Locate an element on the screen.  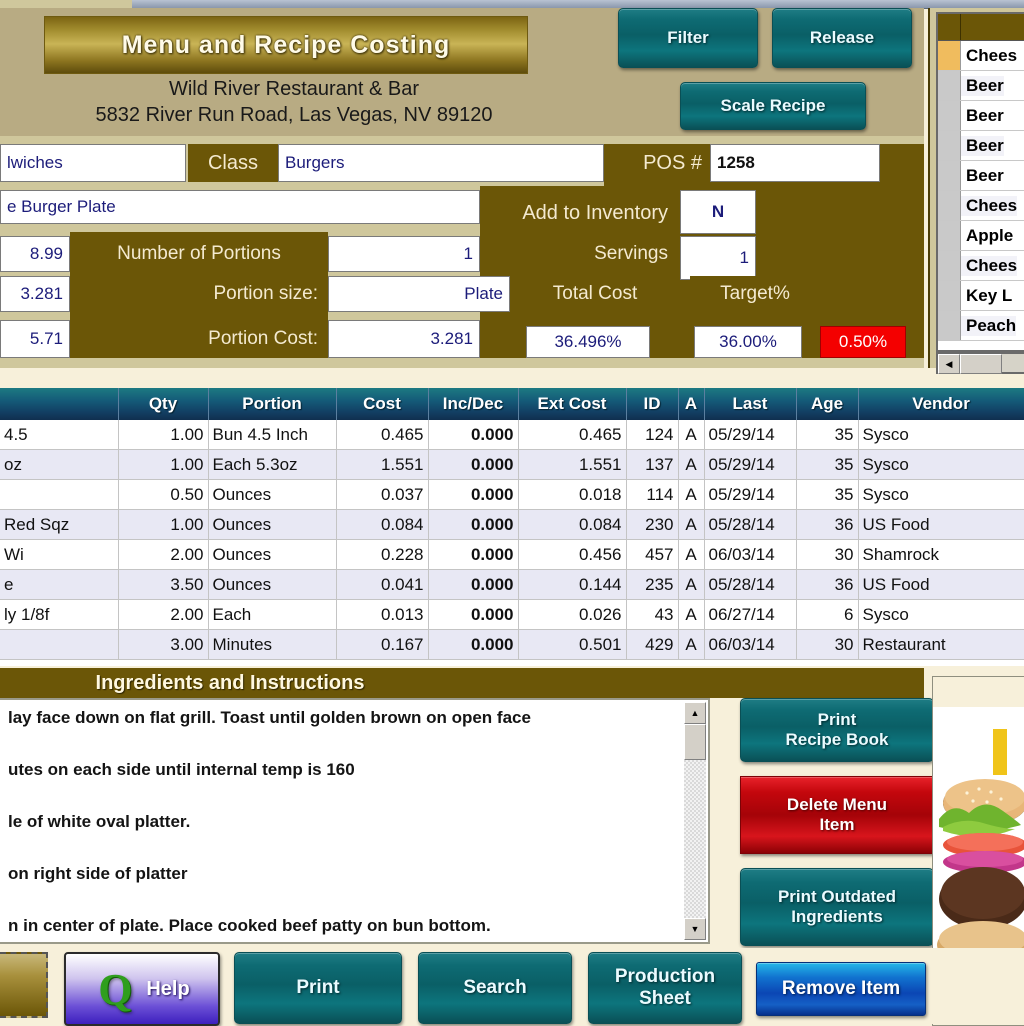
column-header: Cost is located at coordinates (382, 404).